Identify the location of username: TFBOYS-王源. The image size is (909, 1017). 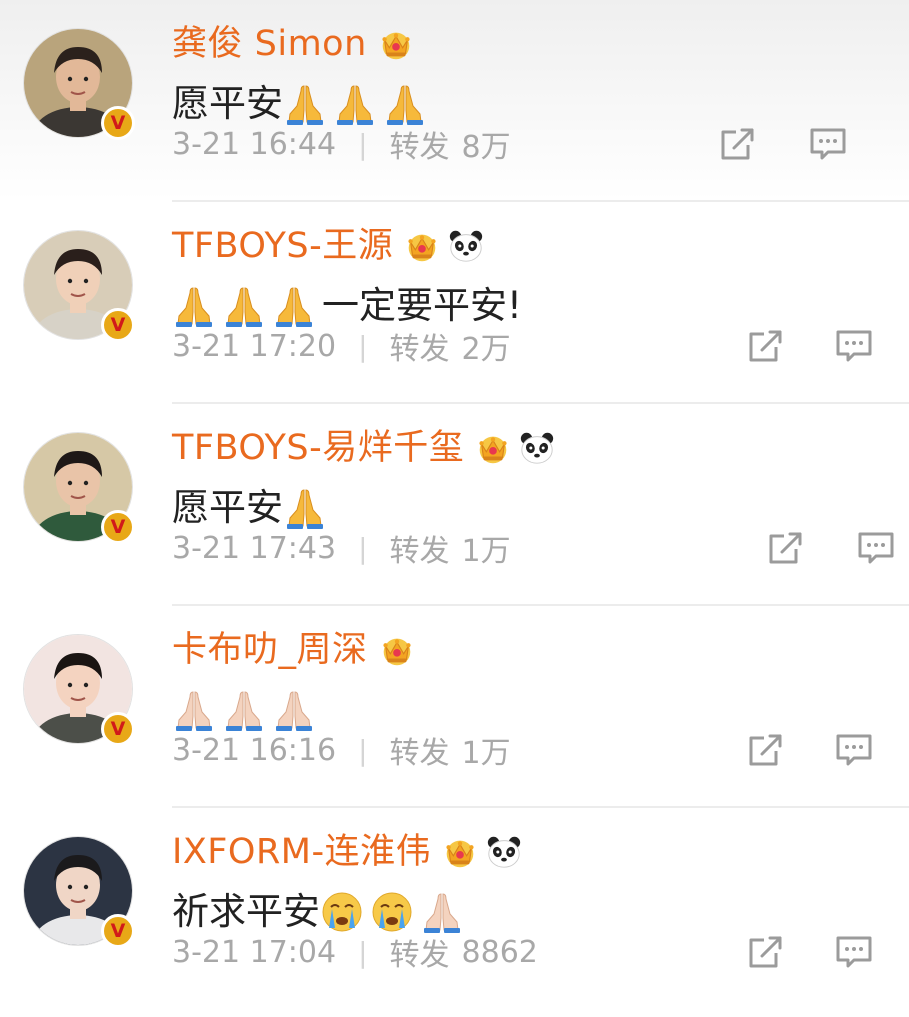
(282, 246).